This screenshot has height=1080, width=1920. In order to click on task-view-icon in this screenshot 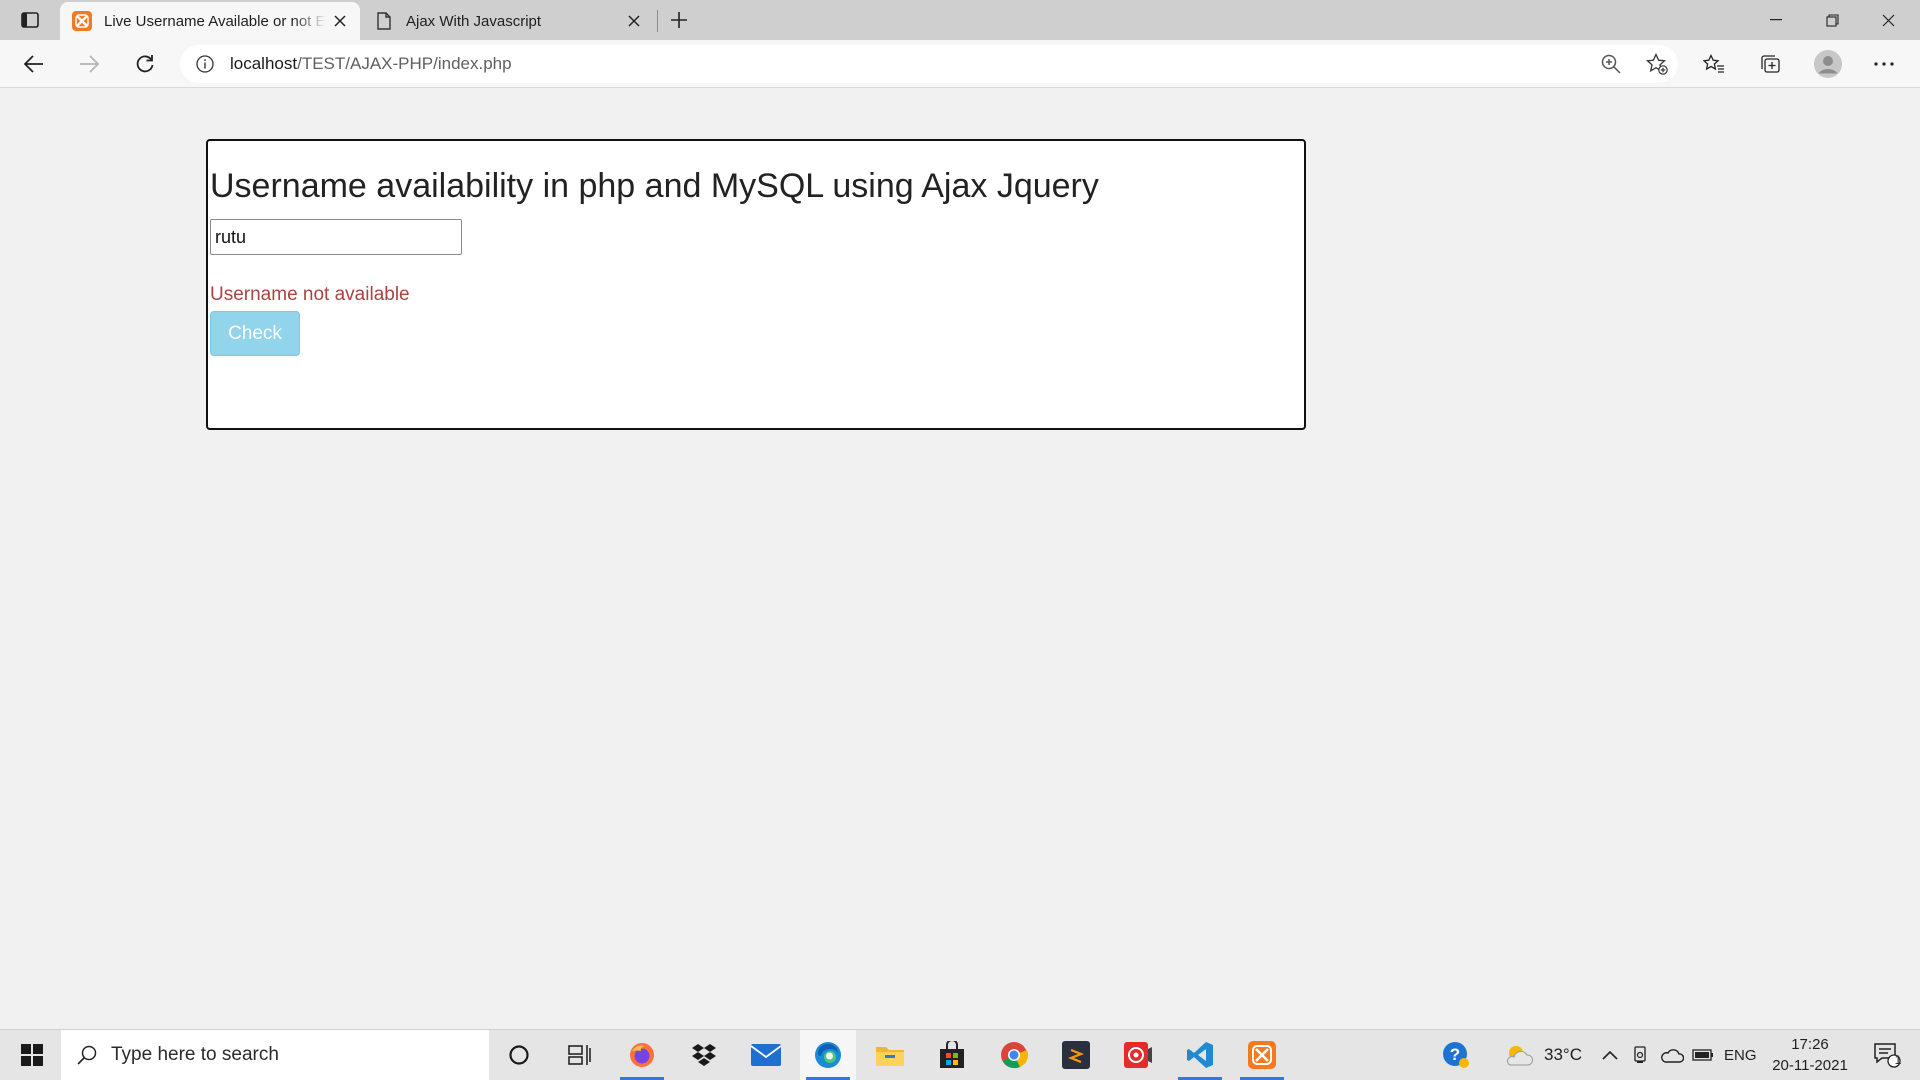, I will do `click(580, 1055)`.